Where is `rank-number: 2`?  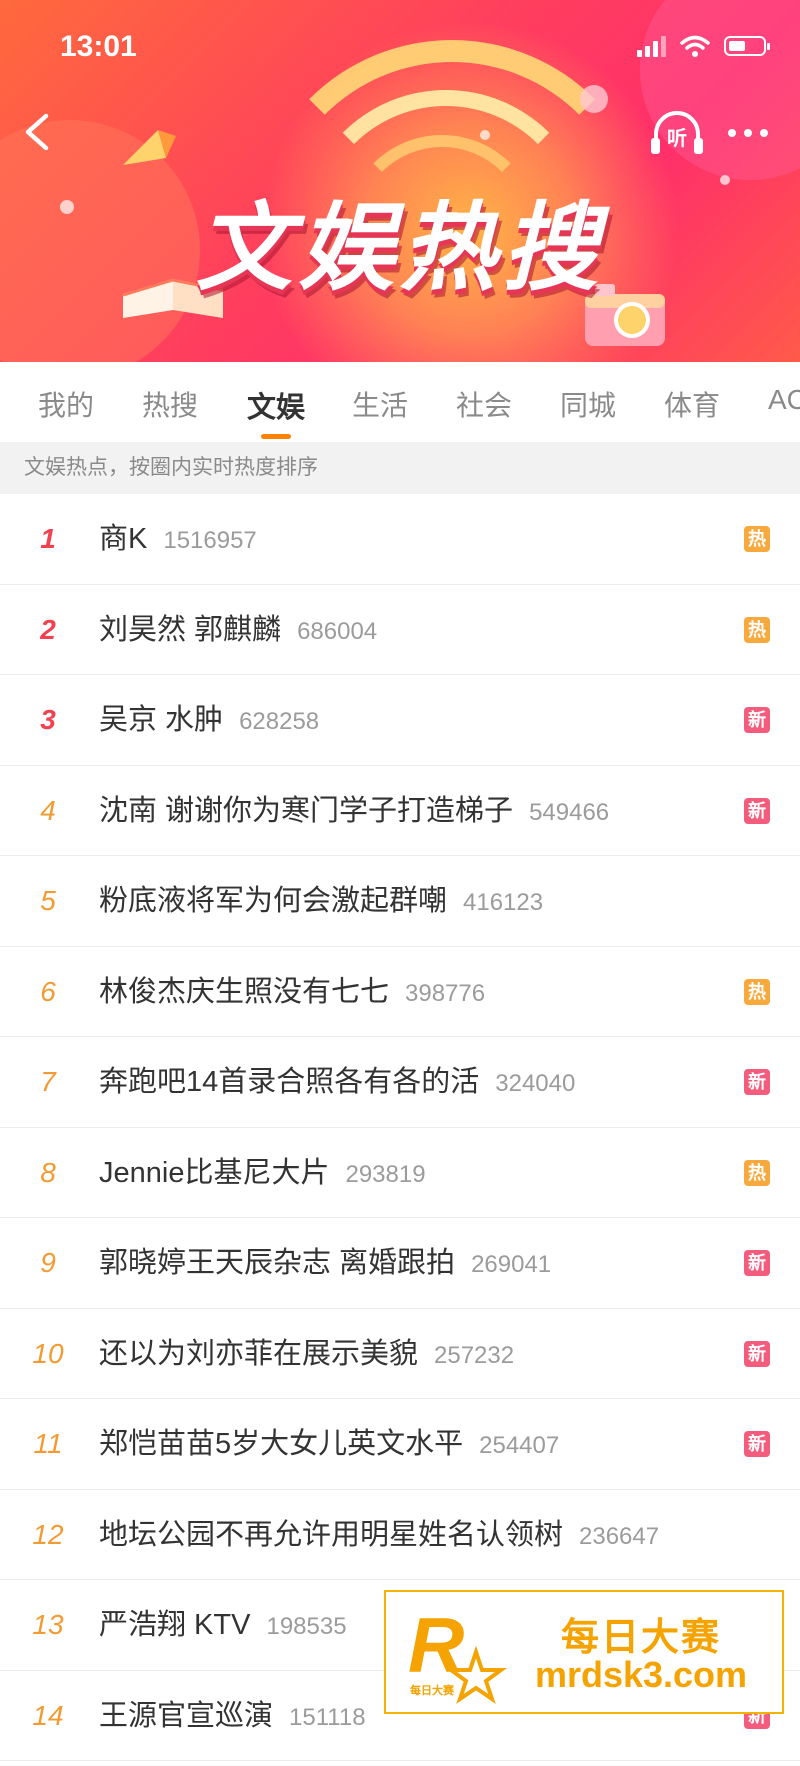
rank-number: 2 is located at coordinates (48, 629).